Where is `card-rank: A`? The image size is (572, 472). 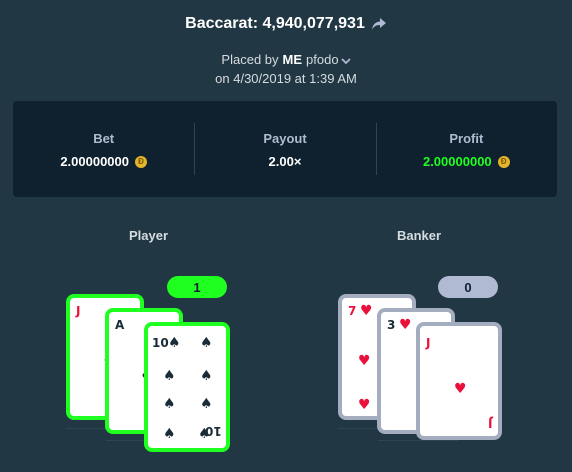 card-rank: A is located at coordinates (120, 325).